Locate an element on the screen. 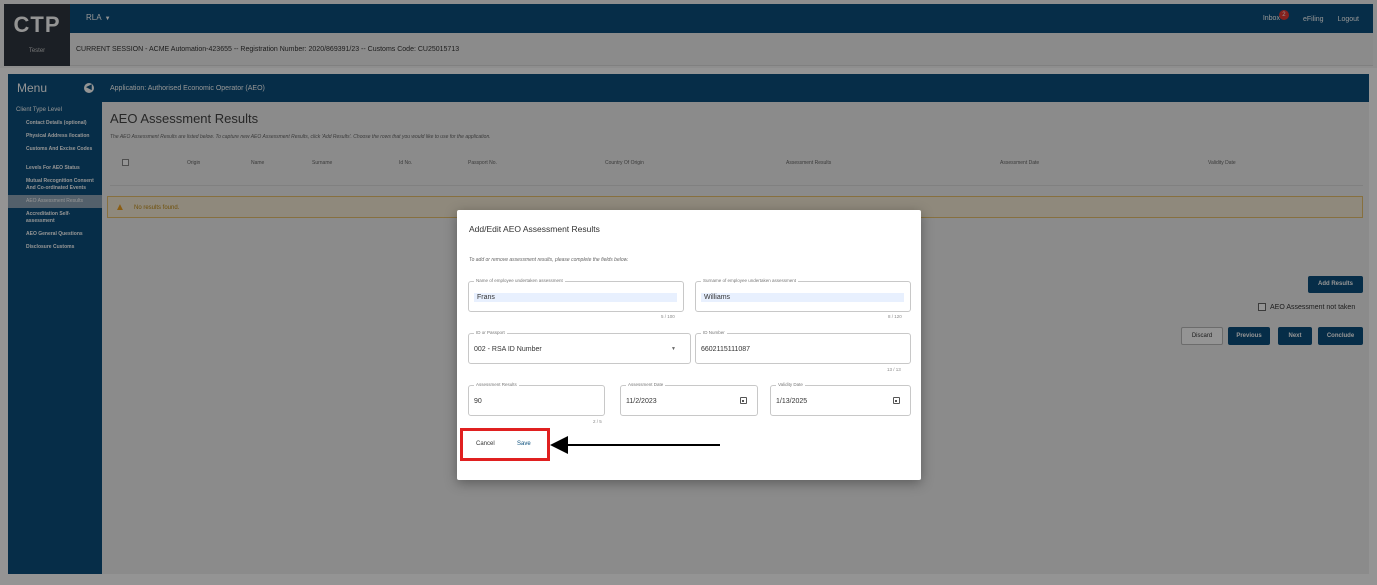 This screenshot has width=1377, height=585. employee-name-counter: 5 / 100 is located at coordinates (668, 316).